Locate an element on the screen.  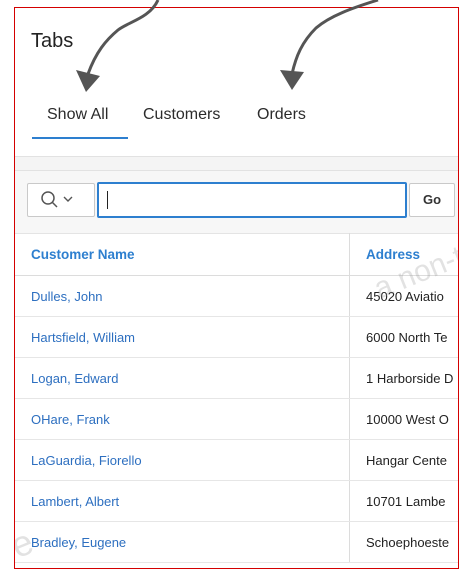
region-title: Tabs is located at coordinates (52, 41).